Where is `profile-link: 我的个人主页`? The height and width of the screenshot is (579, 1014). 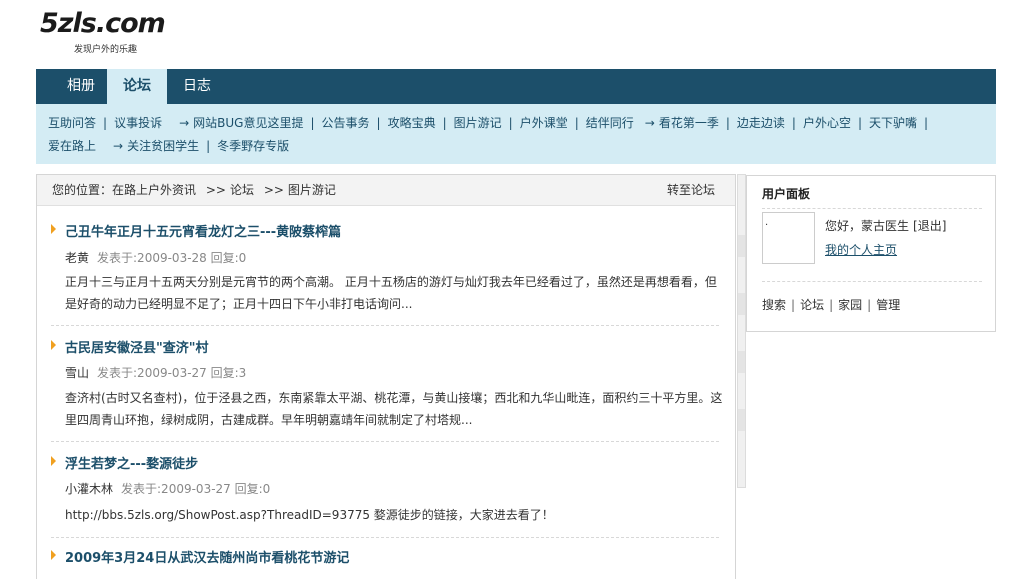 profile-link: 我的个人主页 is located at coordinates (861, 249).